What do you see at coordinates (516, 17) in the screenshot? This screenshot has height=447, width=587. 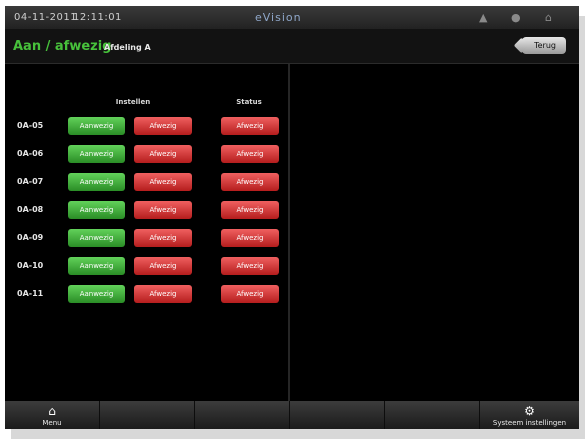 I see `info-icon: ●` at bounding box center [516, 17].